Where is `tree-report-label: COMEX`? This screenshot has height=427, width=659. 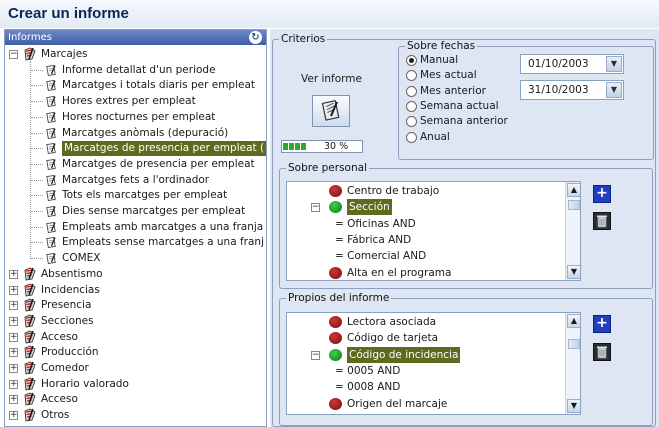
tree-report-label: COMEX is located at coordinates (81, 258).